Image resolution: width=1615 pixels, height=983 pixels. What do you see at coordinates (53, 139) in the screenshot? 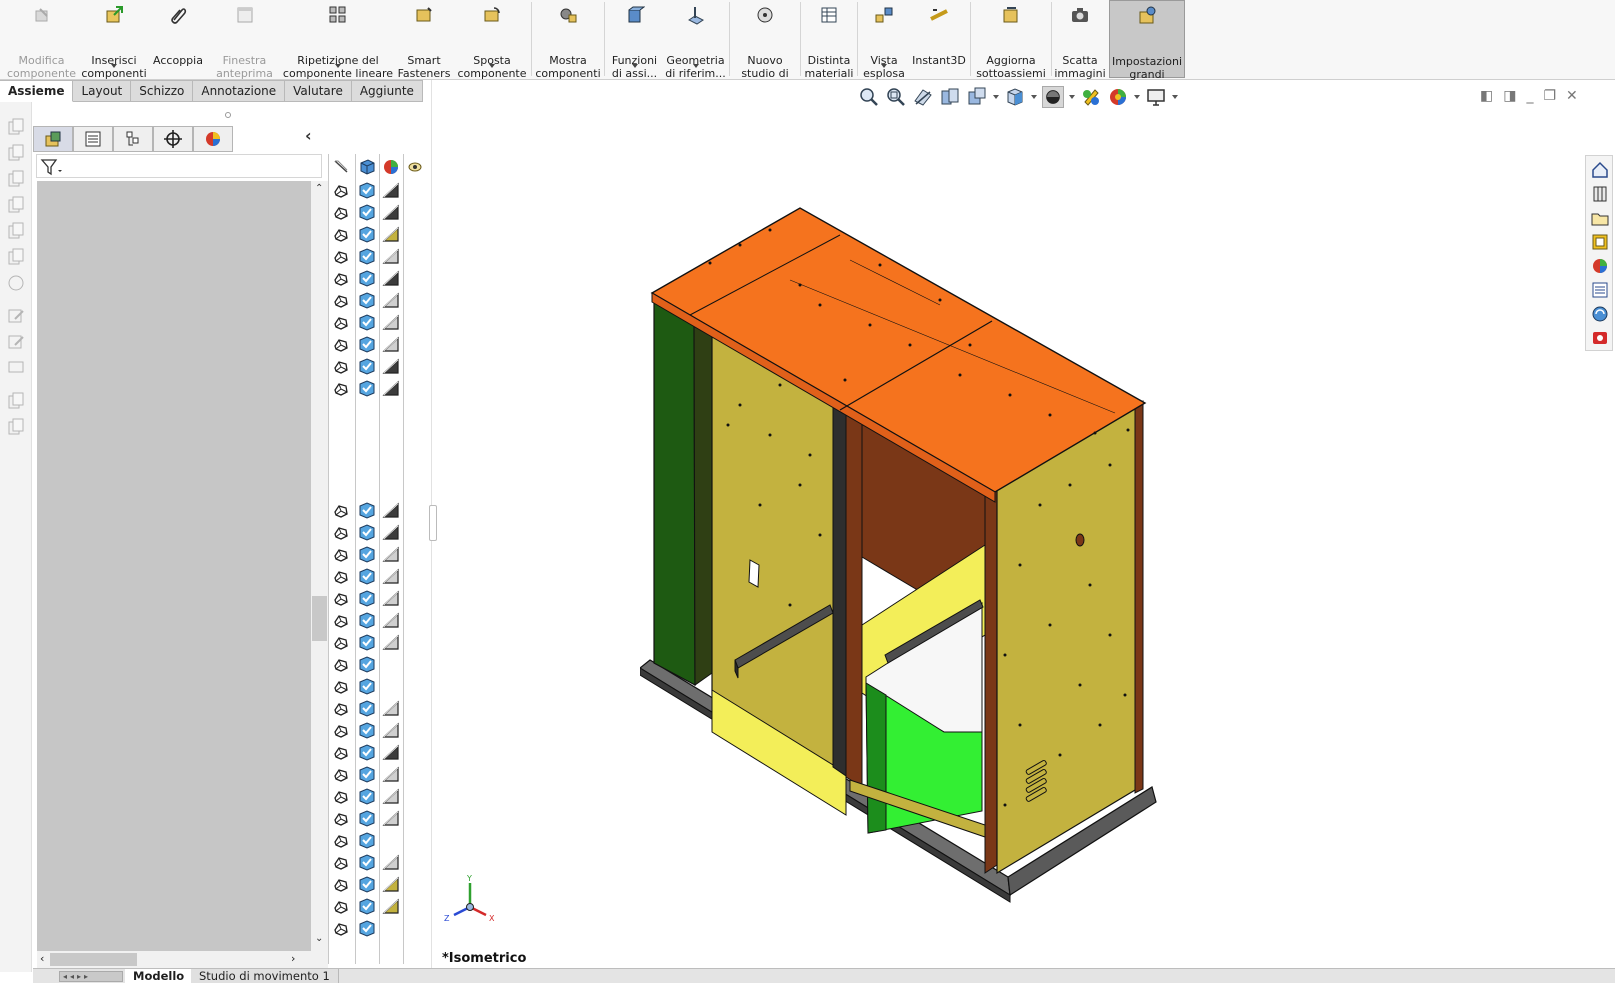
I see `tab-feature-tree` at bounding box center [53, 139].